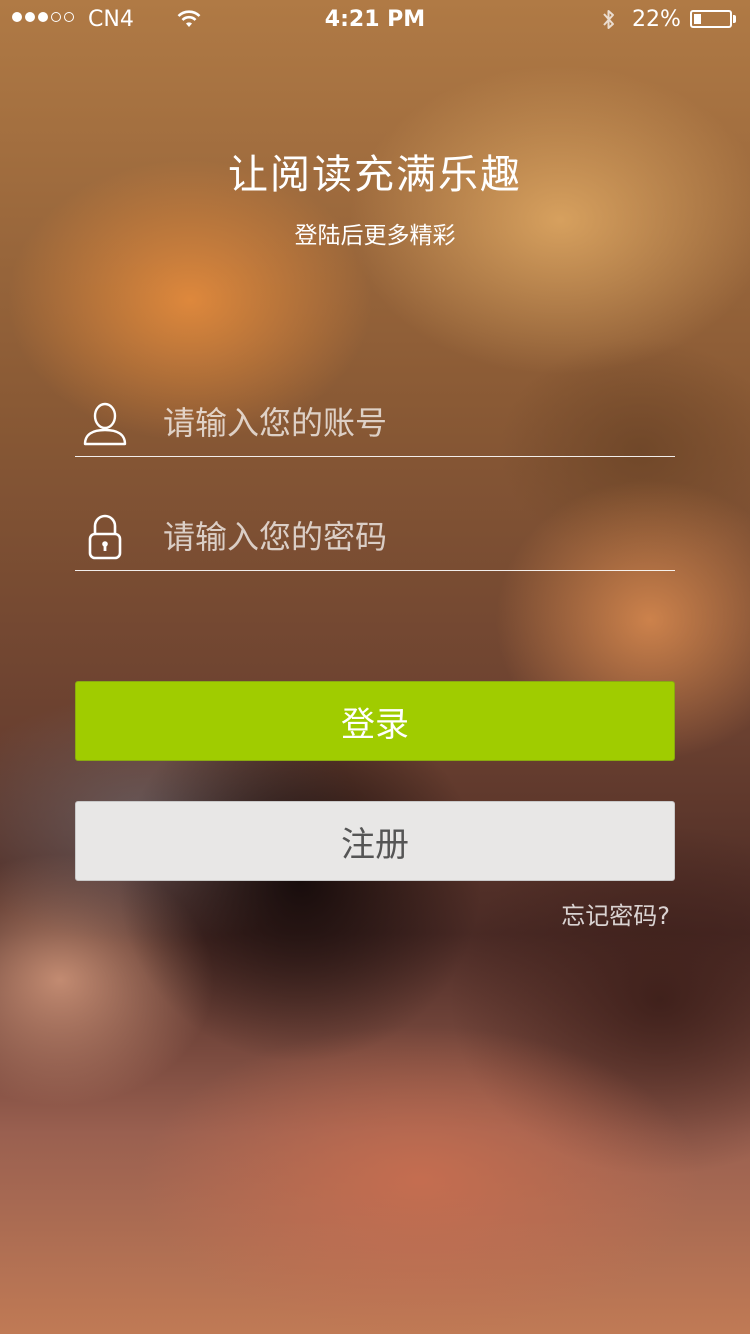  Describe the element at coordinates (413, 537) in the screenshot. I see `password-input` at that location.